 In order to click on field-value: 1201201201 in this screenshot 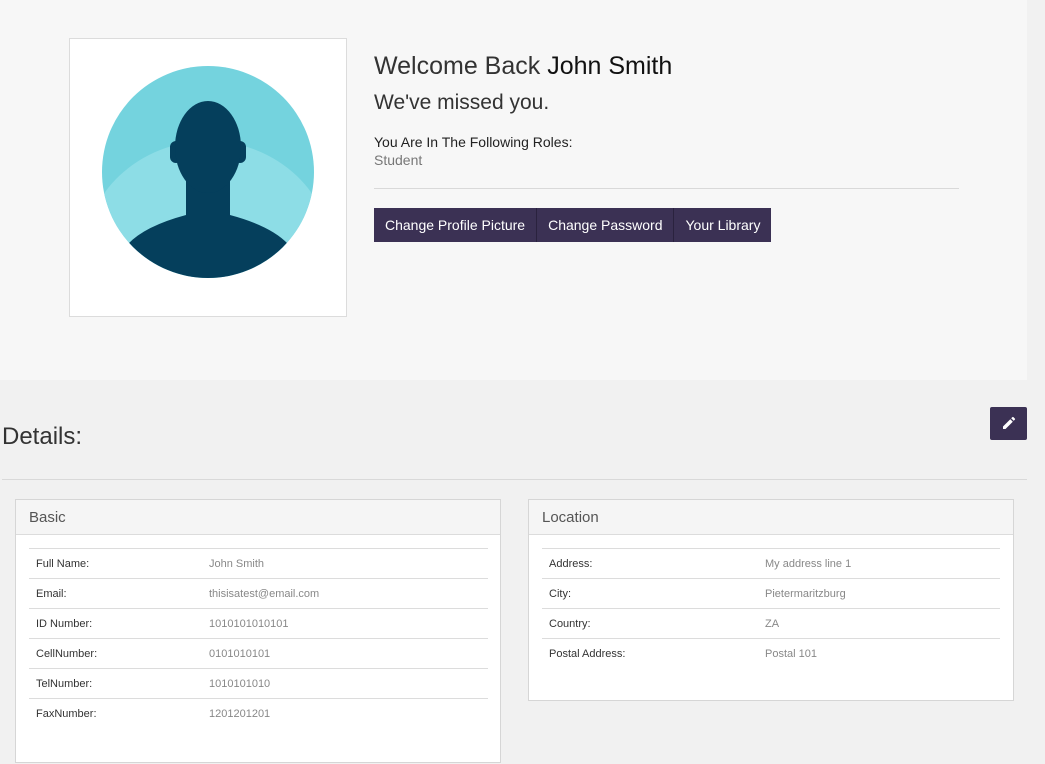, I will do `click(240, 713)`.